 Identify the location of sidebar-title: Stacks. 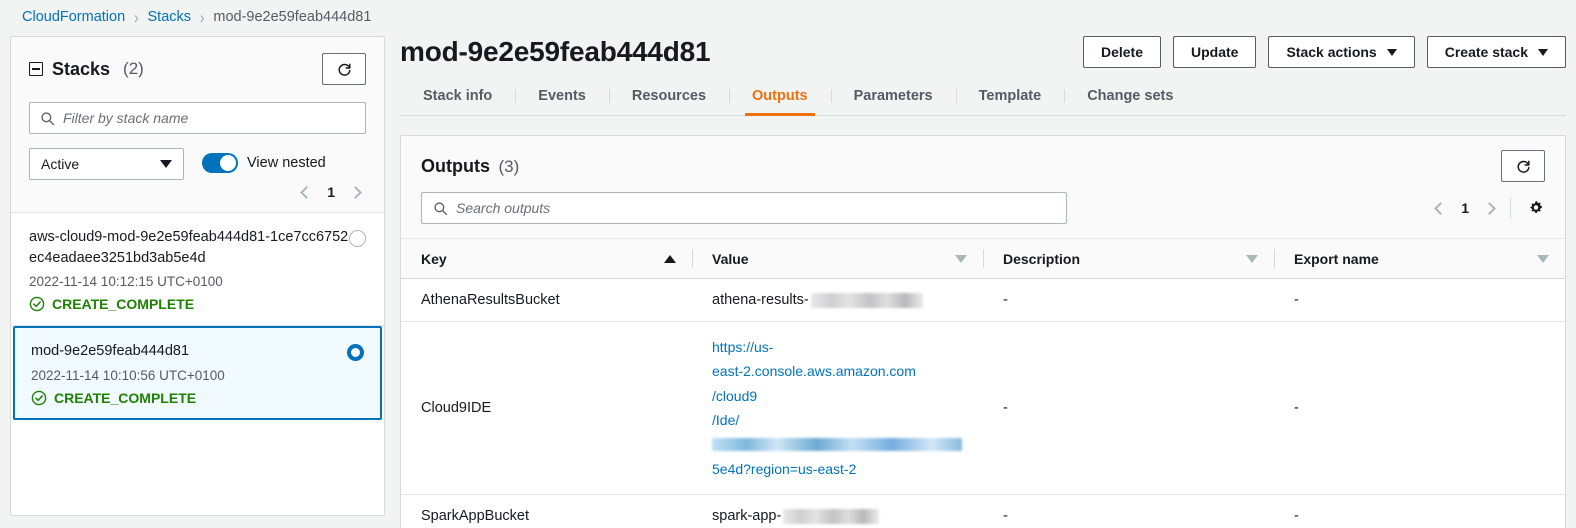
(81, 68).